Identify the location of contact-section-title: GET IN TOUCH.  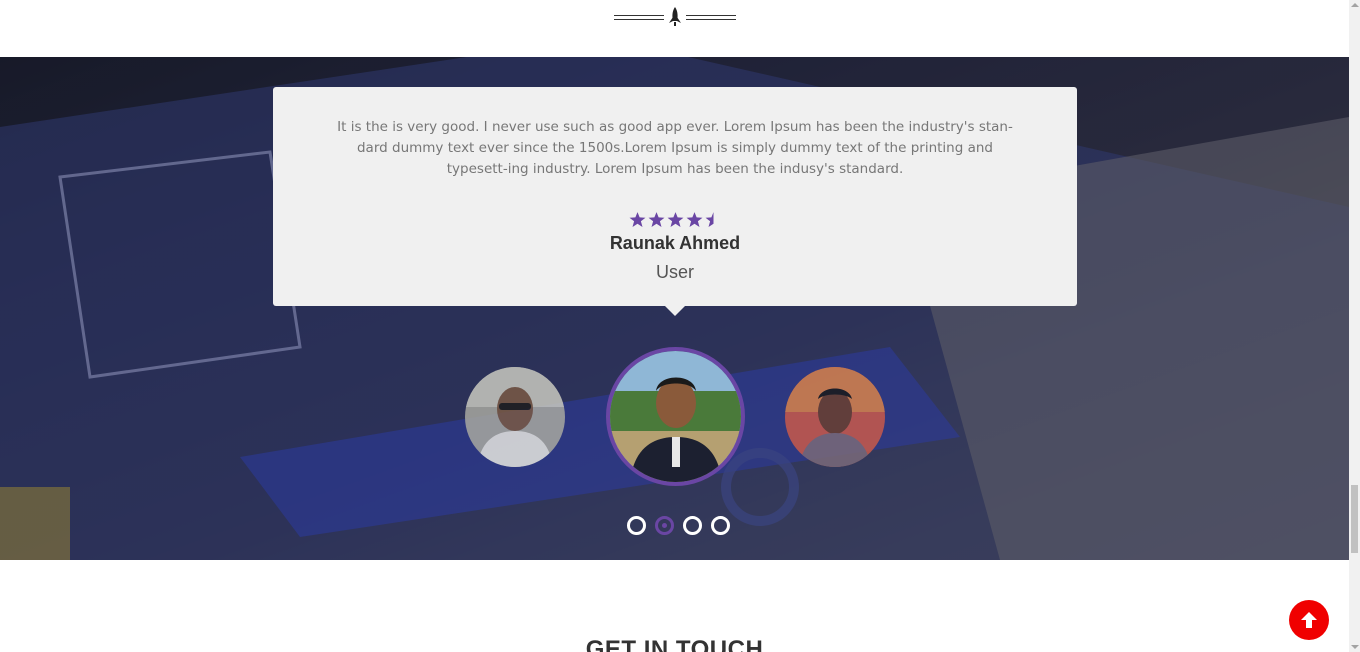
(674, 644).